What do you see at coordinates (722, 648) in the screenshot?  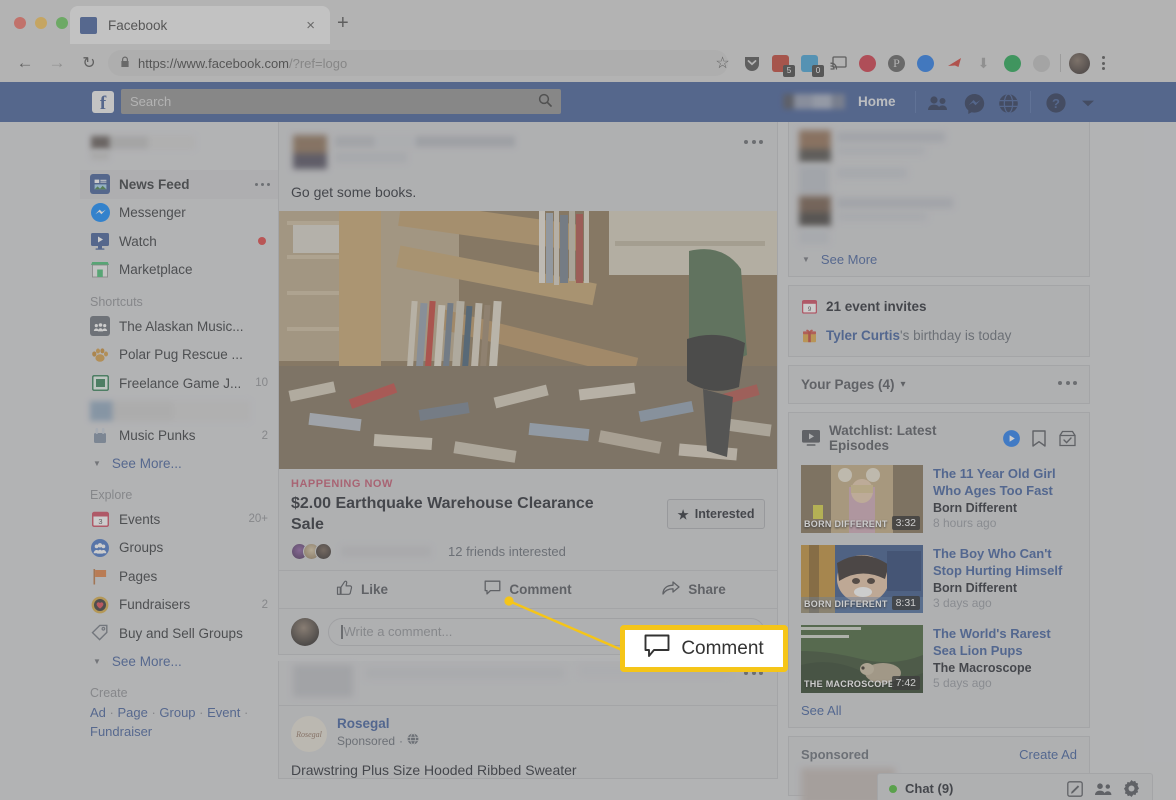 I see `callout-label: Comment` at bounding box center [722, 648].